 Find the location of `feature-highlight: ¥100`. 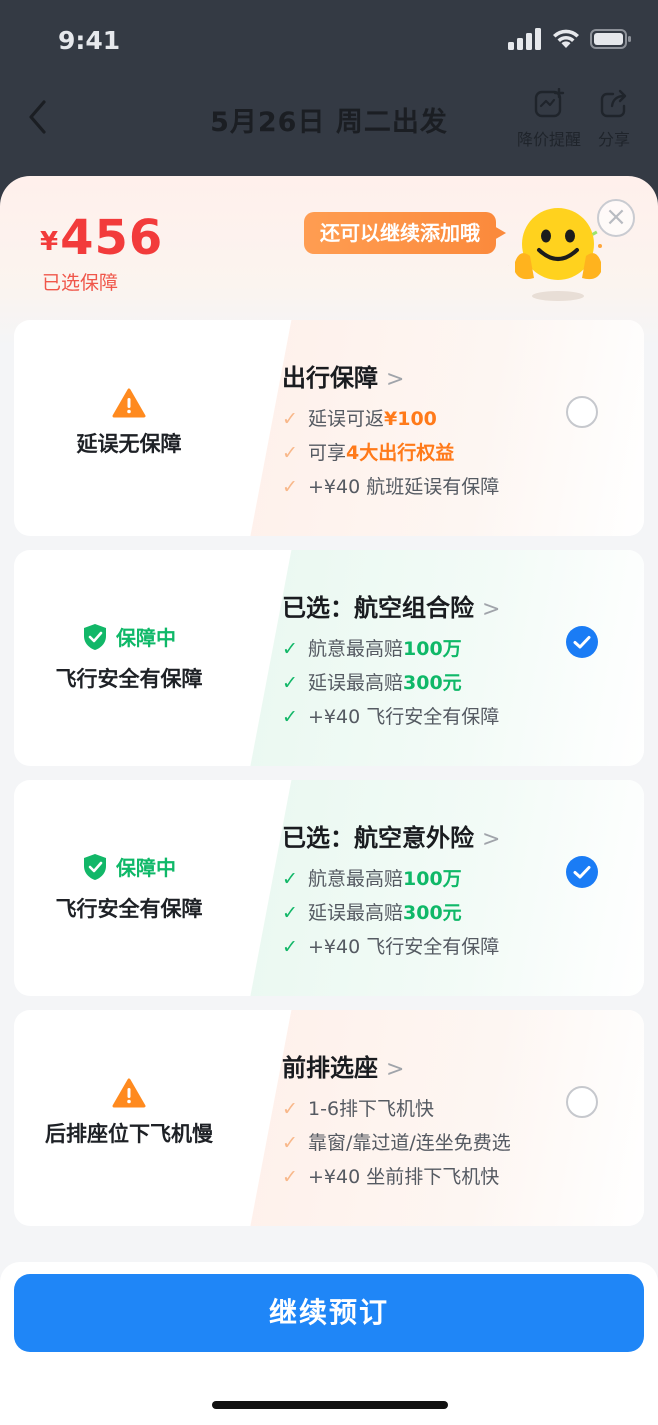

feature-highlight: ¥100 is located at coordinates (410, 419).